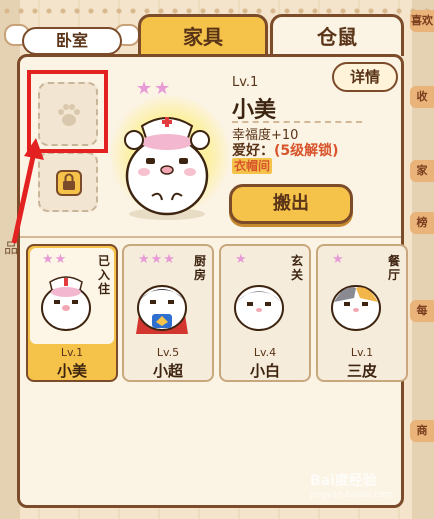  What do you see at coordinates (297, 122) in the screenshot?
I see `name-divider` at bounding box center [297, 122].